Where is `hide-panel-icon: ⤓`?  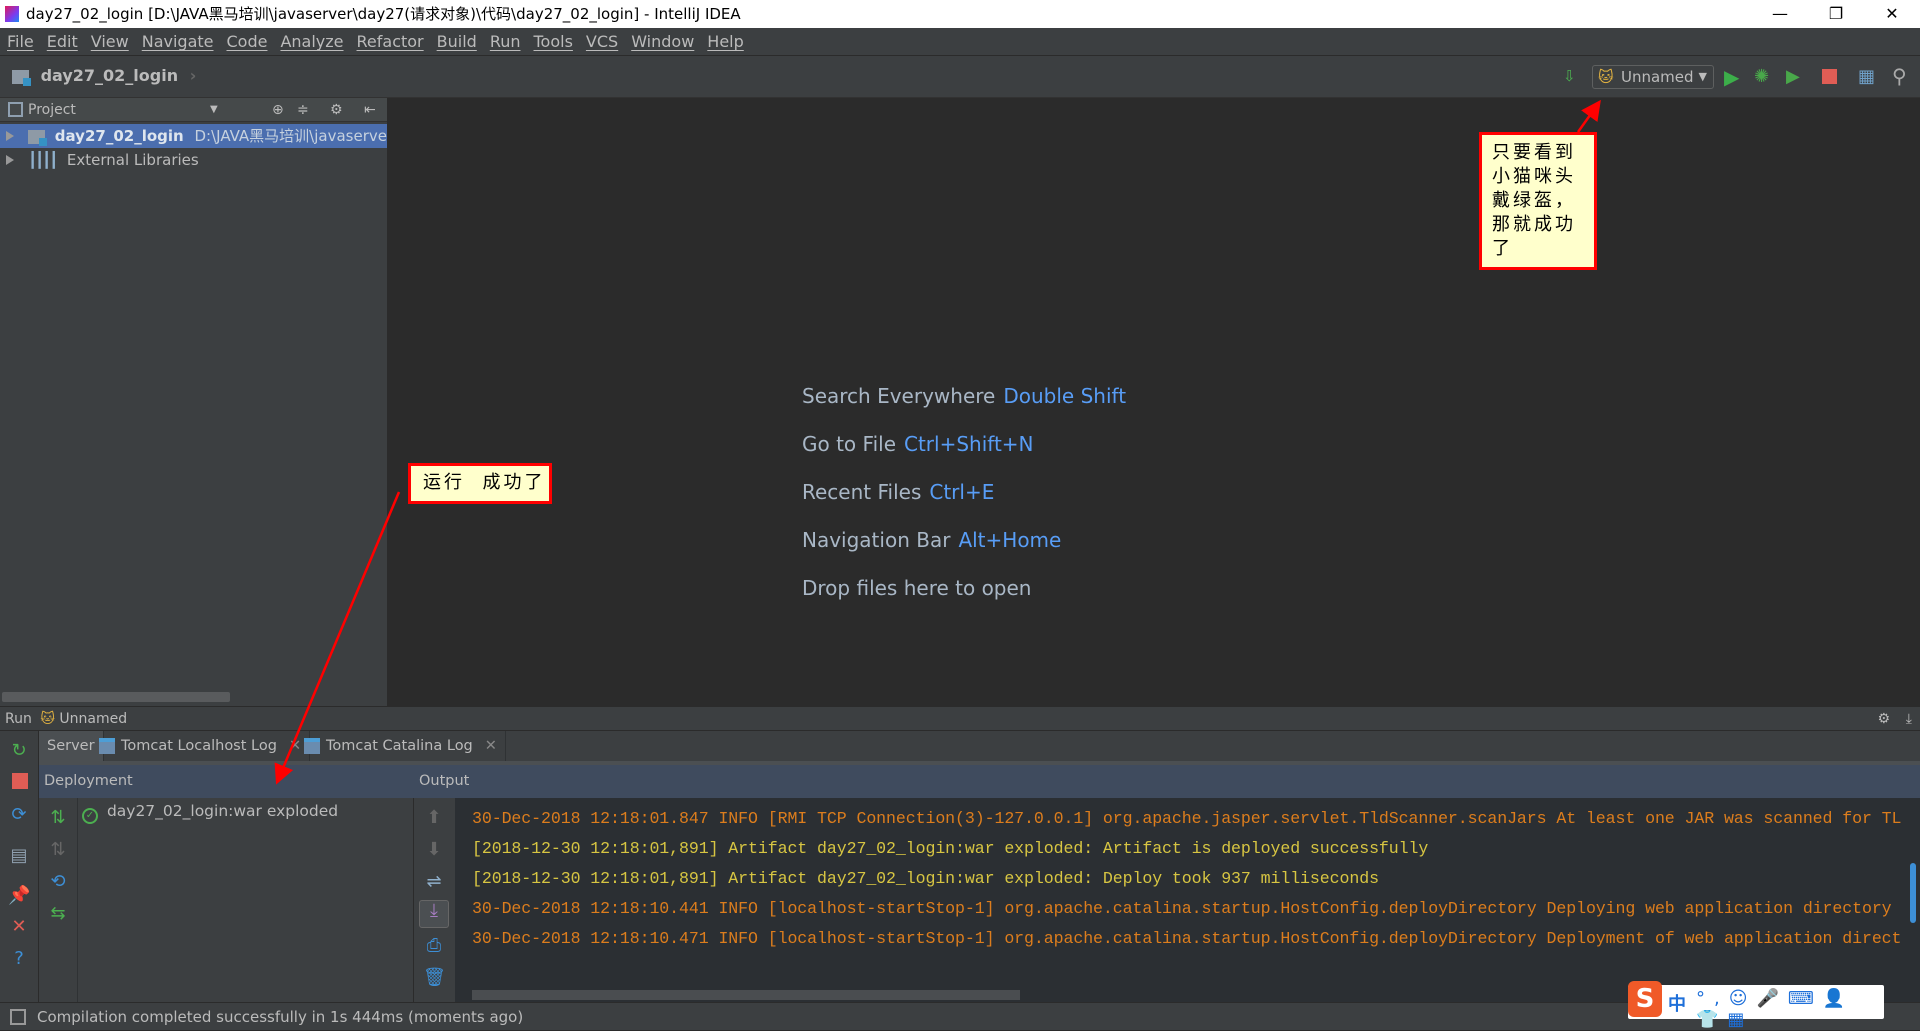 hide-panel-icon: ⤓ is located at coordinates (1909, 719).